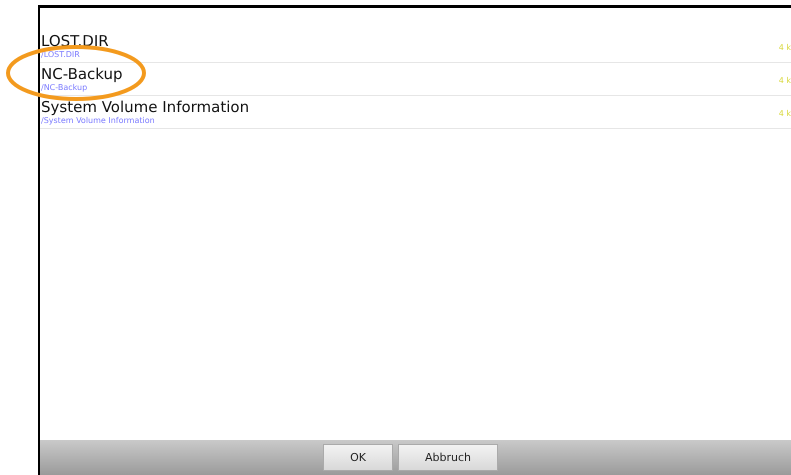 Image resolution: width=791 pixels, height=475 pixels. What do you see at coordinates (415, 79) in the screenshot?
I see `folder-row: NC-Backup /NC-Backup 4 k` at bounding box center [415, 79].